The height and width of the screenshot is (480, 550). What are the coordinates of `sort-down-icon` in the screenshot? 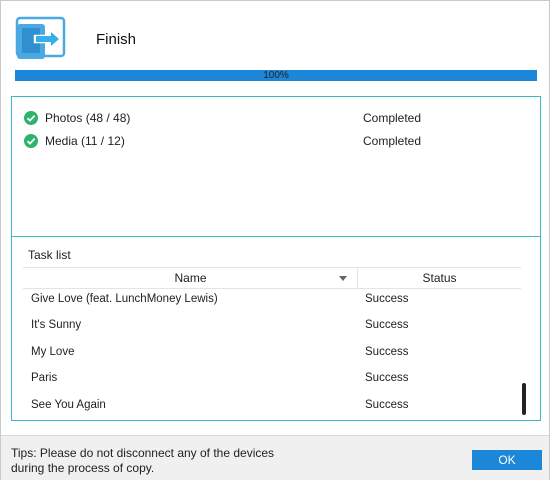 It's located at (343, 278).